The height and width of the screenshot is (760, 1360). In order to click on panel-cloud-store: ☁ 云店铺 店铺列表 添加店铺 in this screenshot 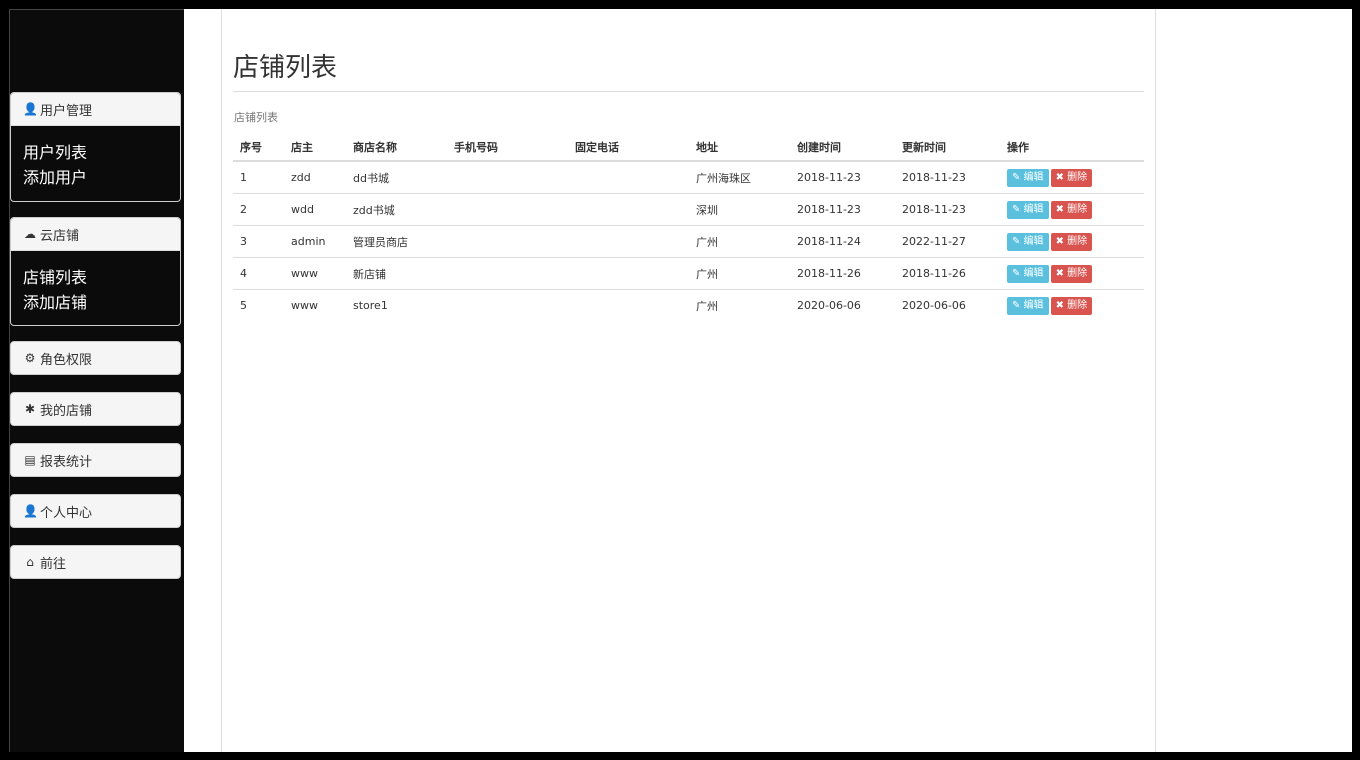, I will do `click(95, 271)`.